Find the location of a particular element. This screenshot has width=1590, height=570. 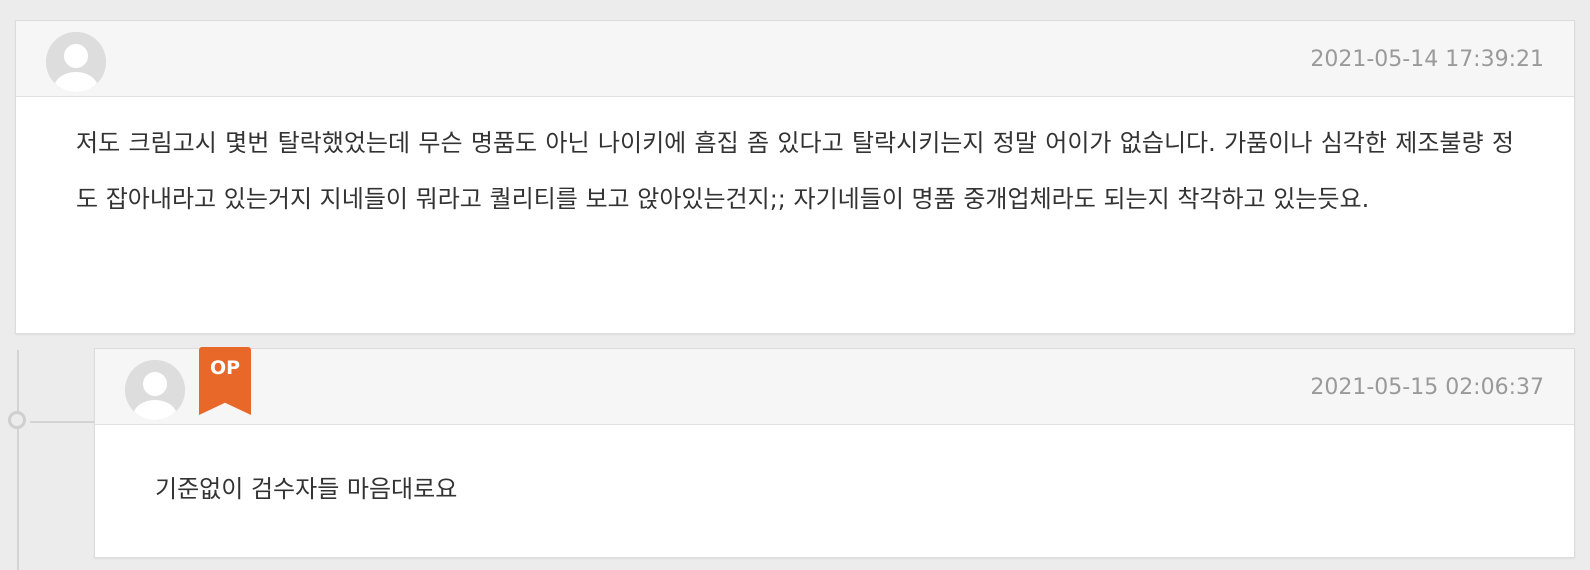

comment-header: OP 2021-05-15 02:06:37 is located at coordinates (834, 386).